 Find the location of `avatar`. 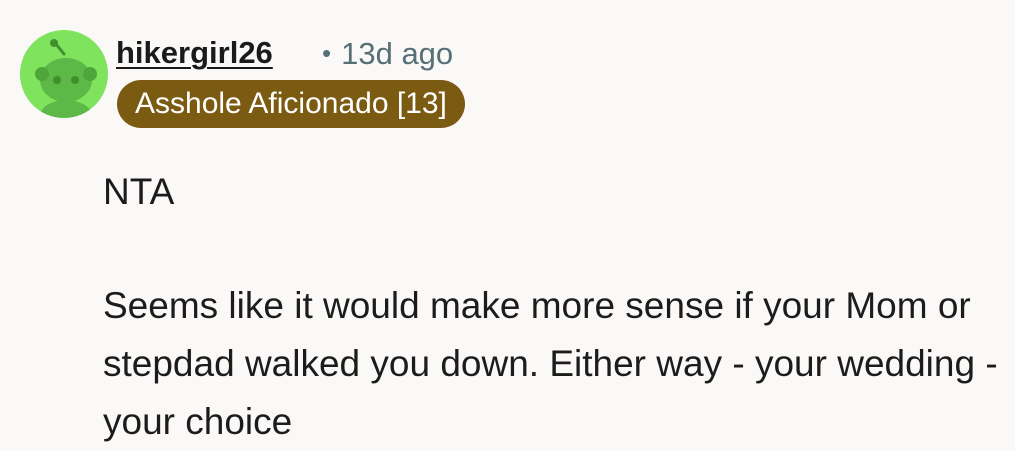

avatar is located at coordinates (64, 74).